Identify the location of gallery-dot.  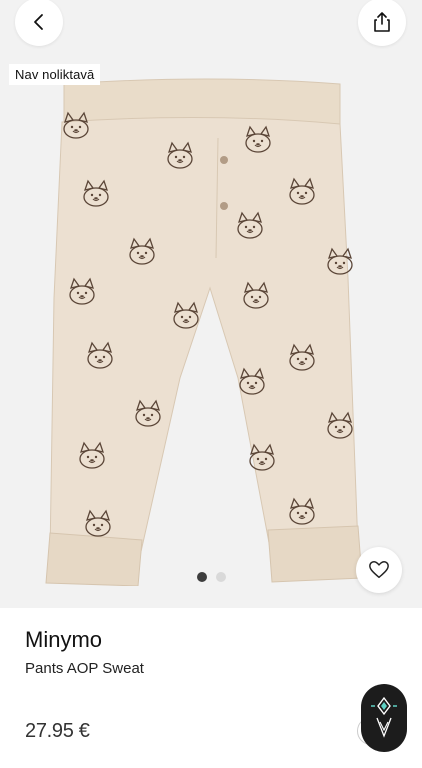
(220, 577).